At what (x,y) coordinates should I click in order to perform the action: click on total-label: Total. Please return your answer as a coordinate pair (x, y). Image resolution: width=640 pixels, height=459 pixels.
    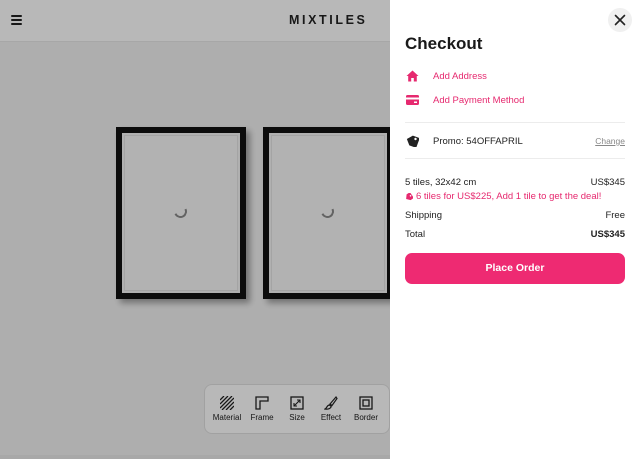
    Looking at the image, I should click on (415, 234).